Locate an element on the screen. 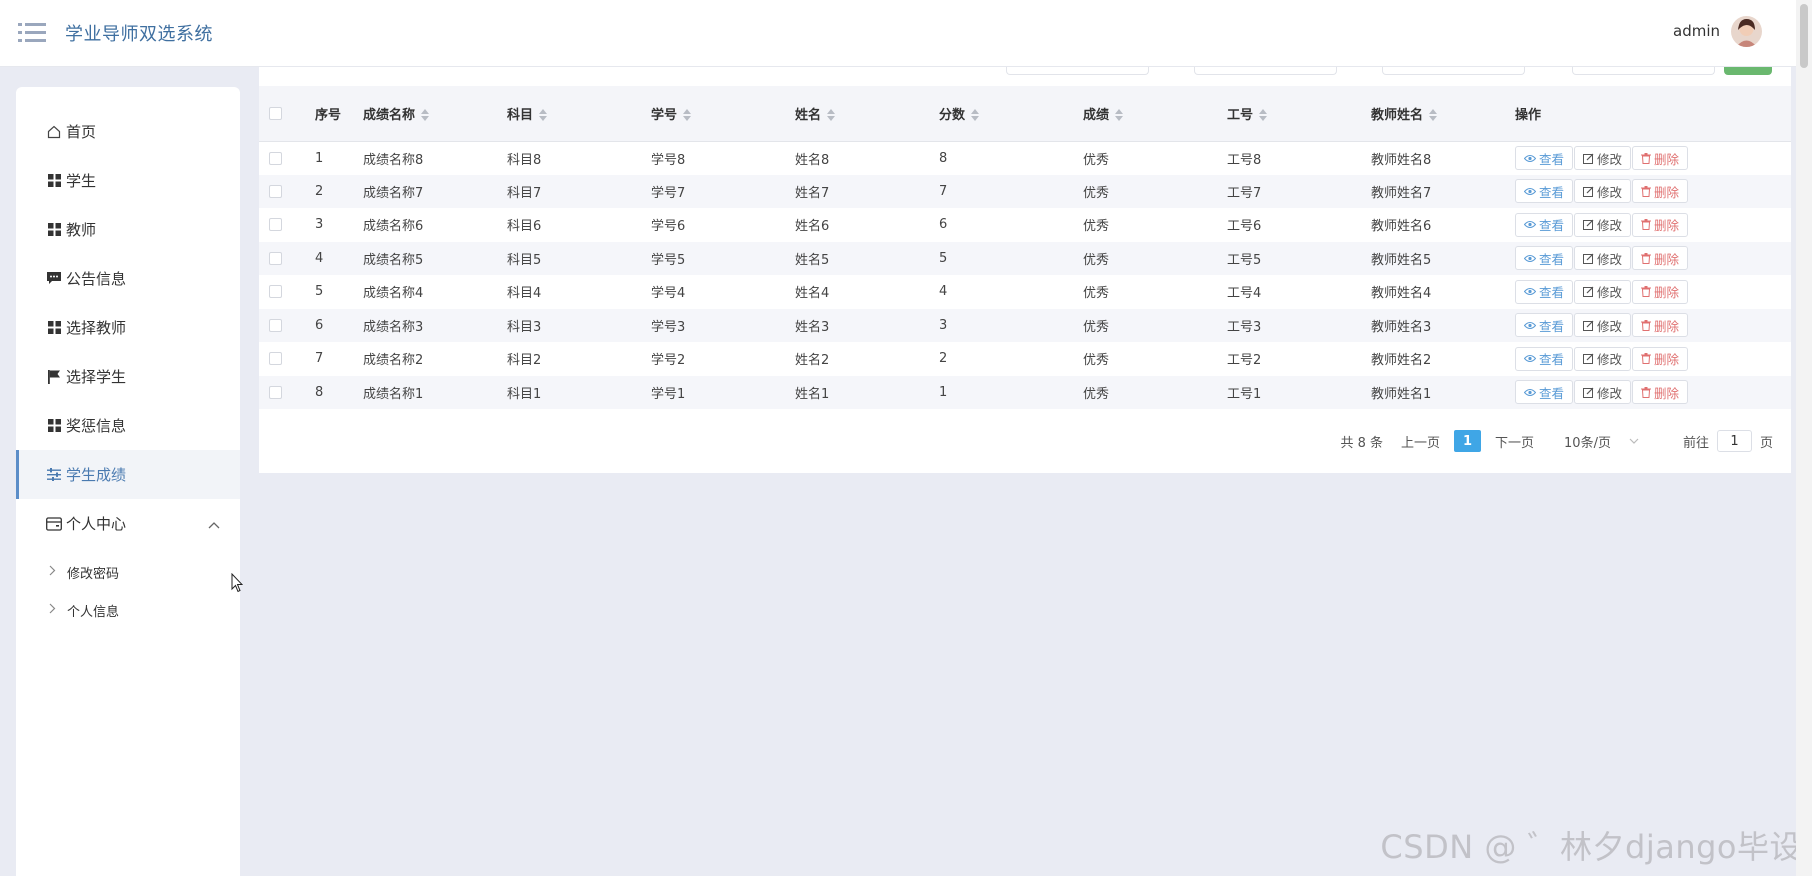 The height and width of the screenshot is (876, 1812). goto-page-input is located at coordinates (1734, 441).